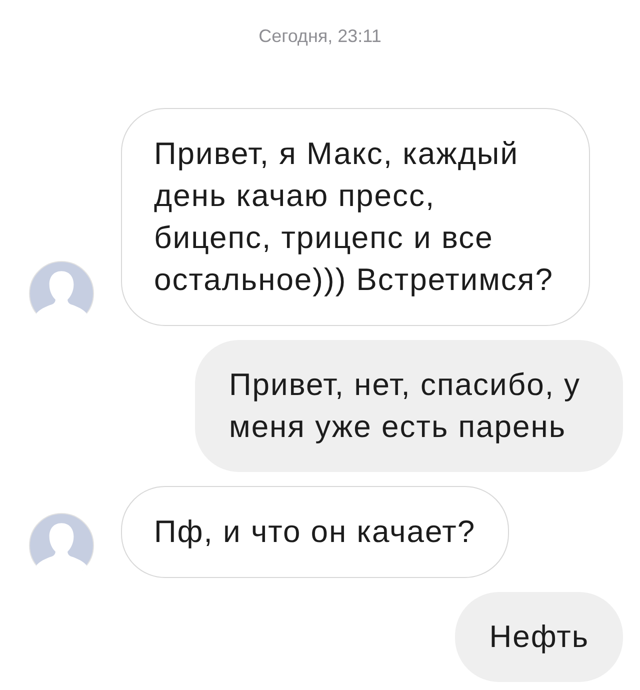 The width and height of the screenshot is (640, 690). I want to click on sent-message-bubble: Нефть, so click(539, 637).